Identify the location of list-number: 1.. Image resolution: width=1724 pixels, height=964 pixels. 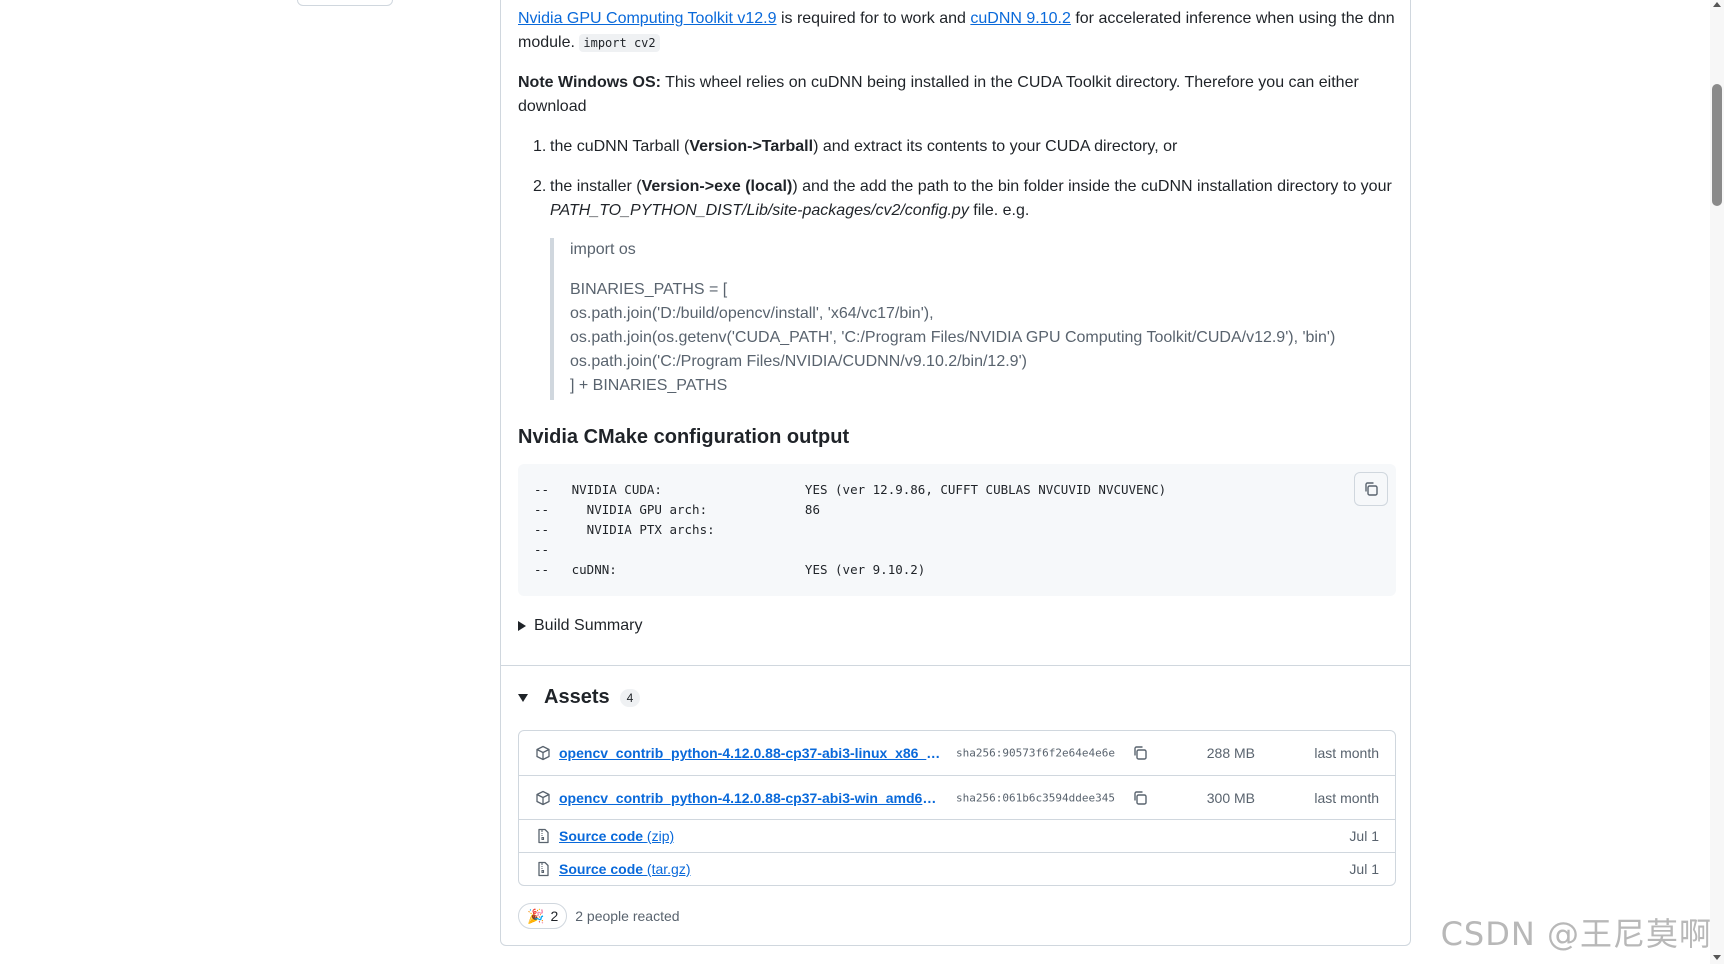
(540, 146).